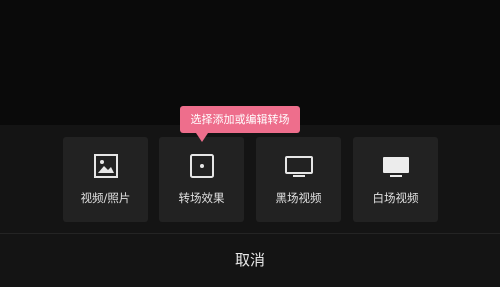 This screenshot has width=500, height=287. Describe the element at coordinates (395, 179) in the screenshot. I see `white-video-option: 白场视频` at that location.